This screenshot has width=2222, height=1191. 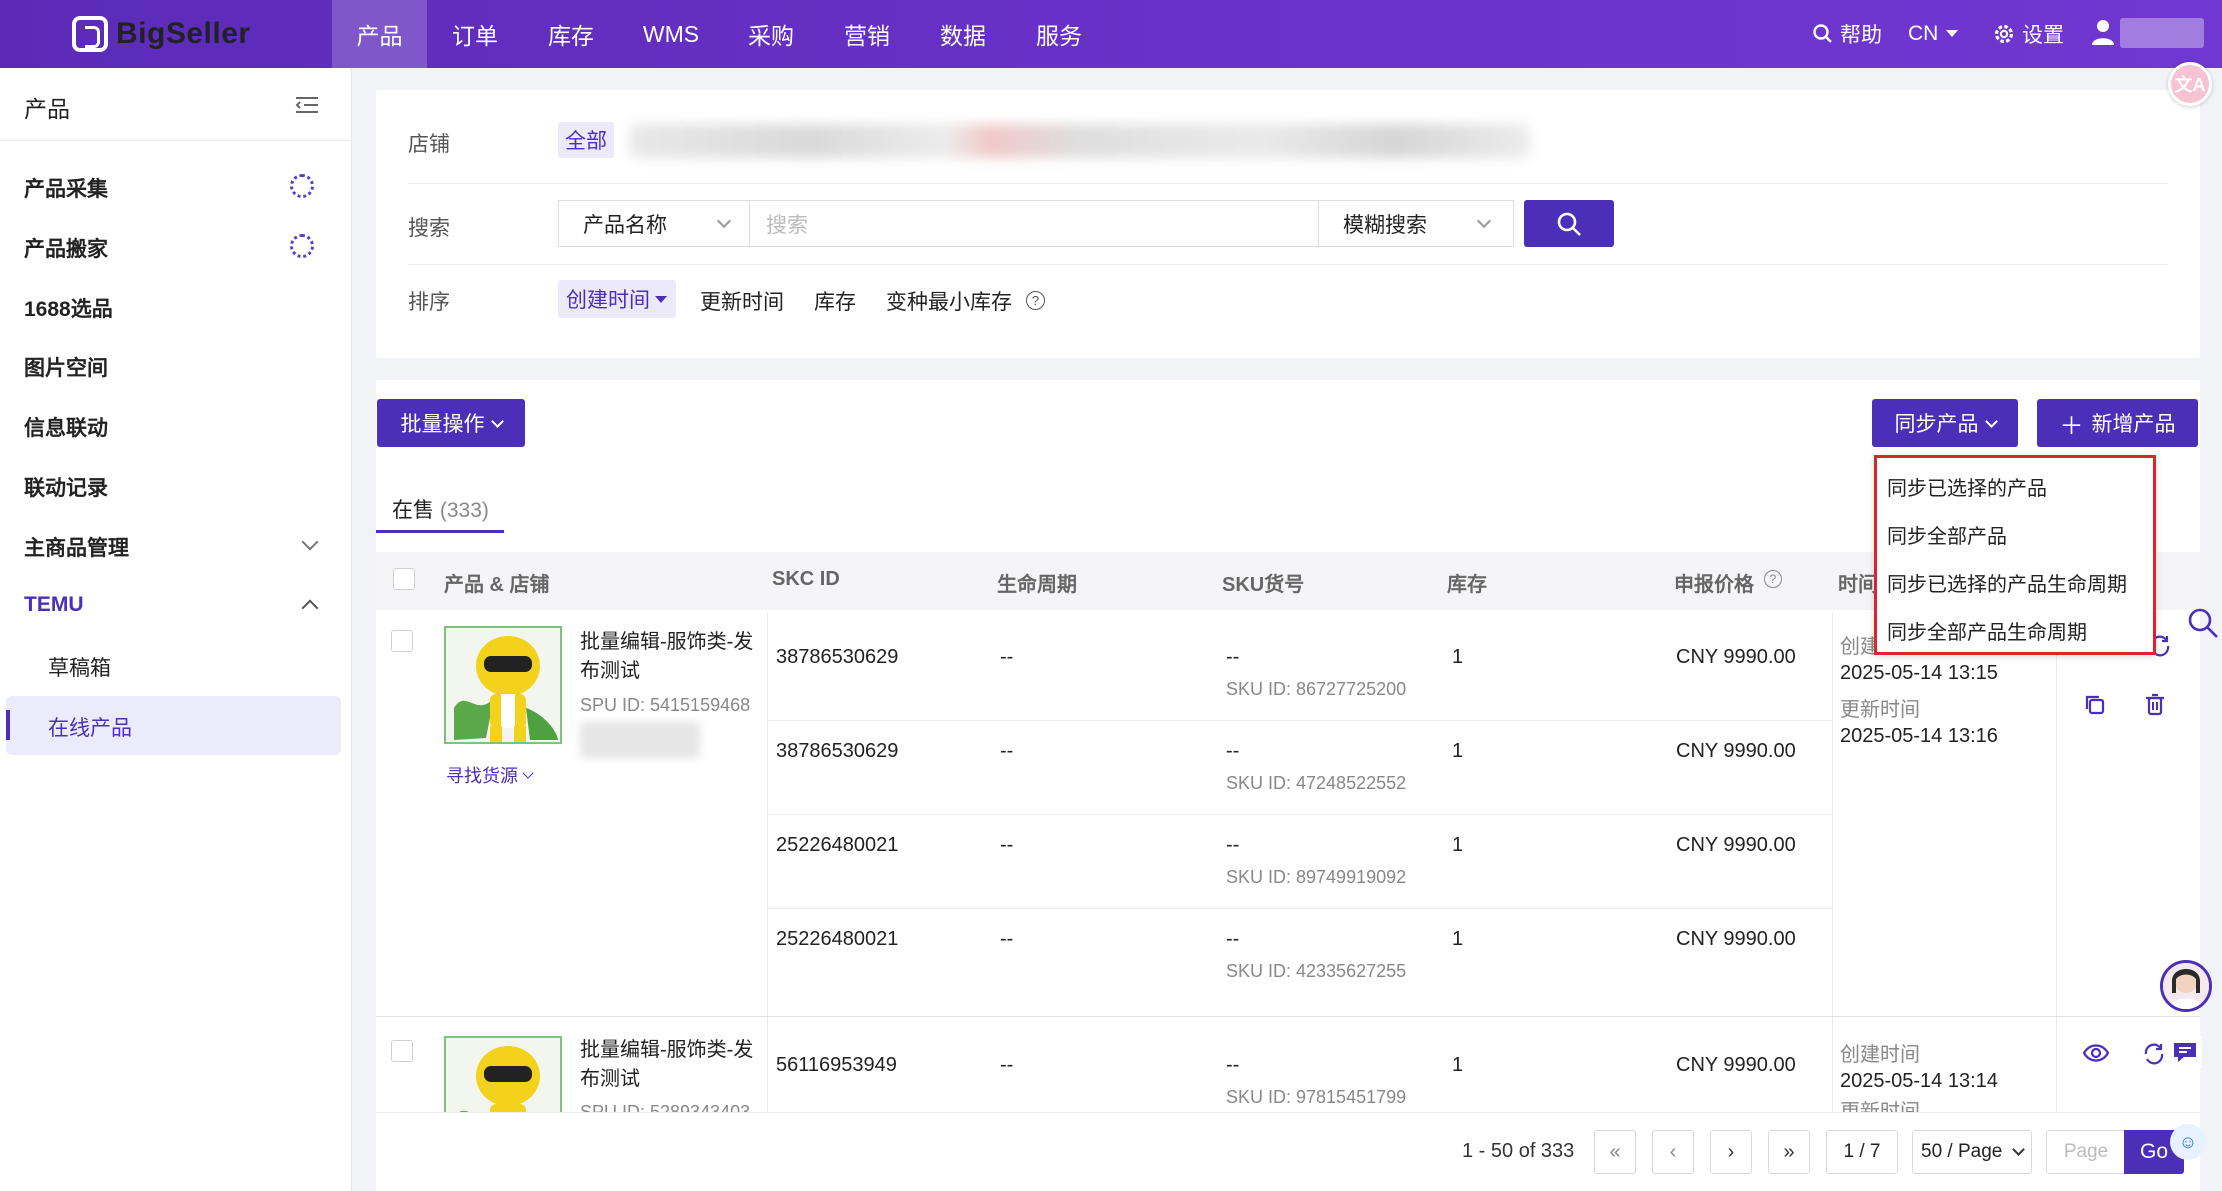 I want to click on copy-icon, so click(x=2095, y=705).